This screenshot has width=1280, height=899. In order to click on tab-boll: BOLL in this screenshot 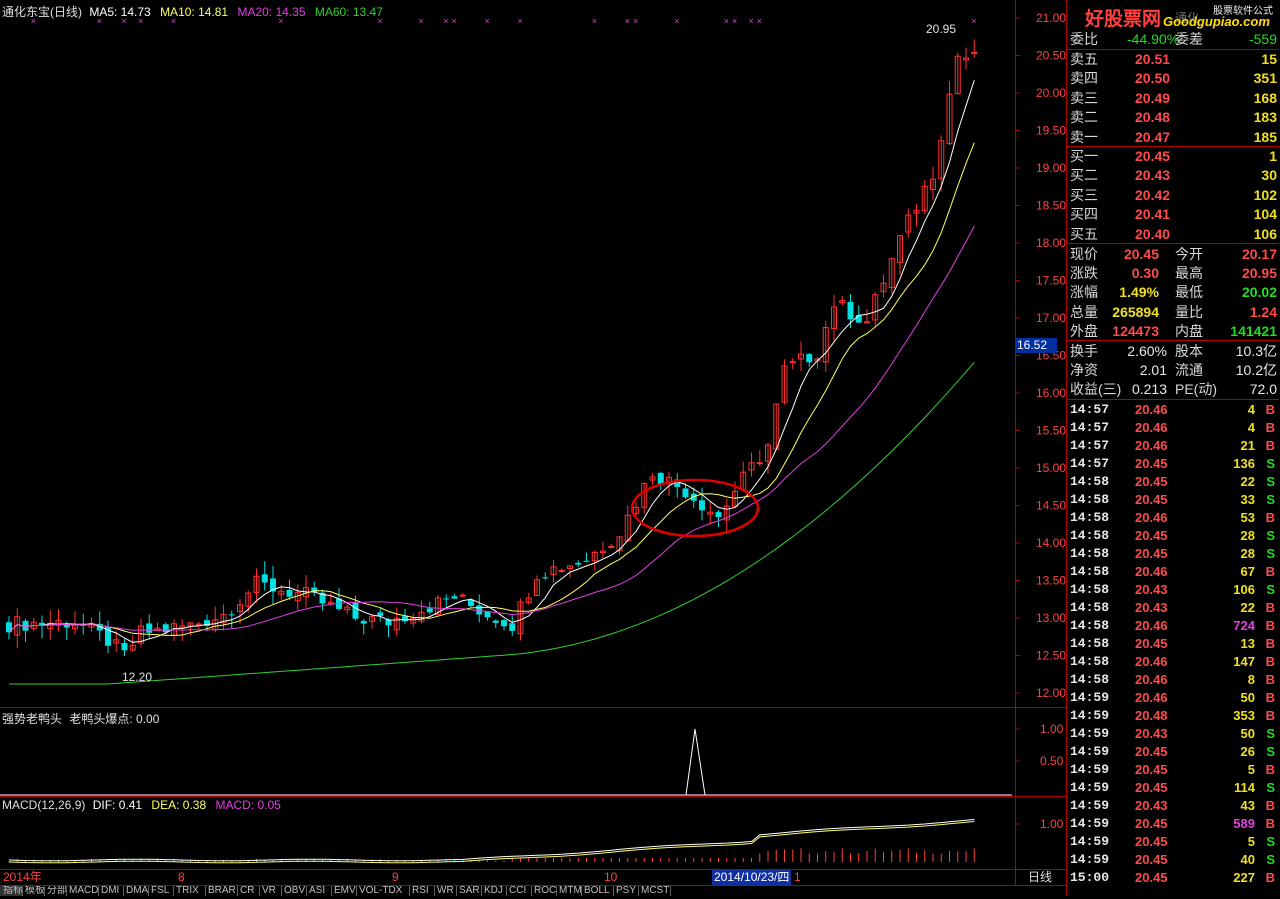, I will do `click(597, 891)`.